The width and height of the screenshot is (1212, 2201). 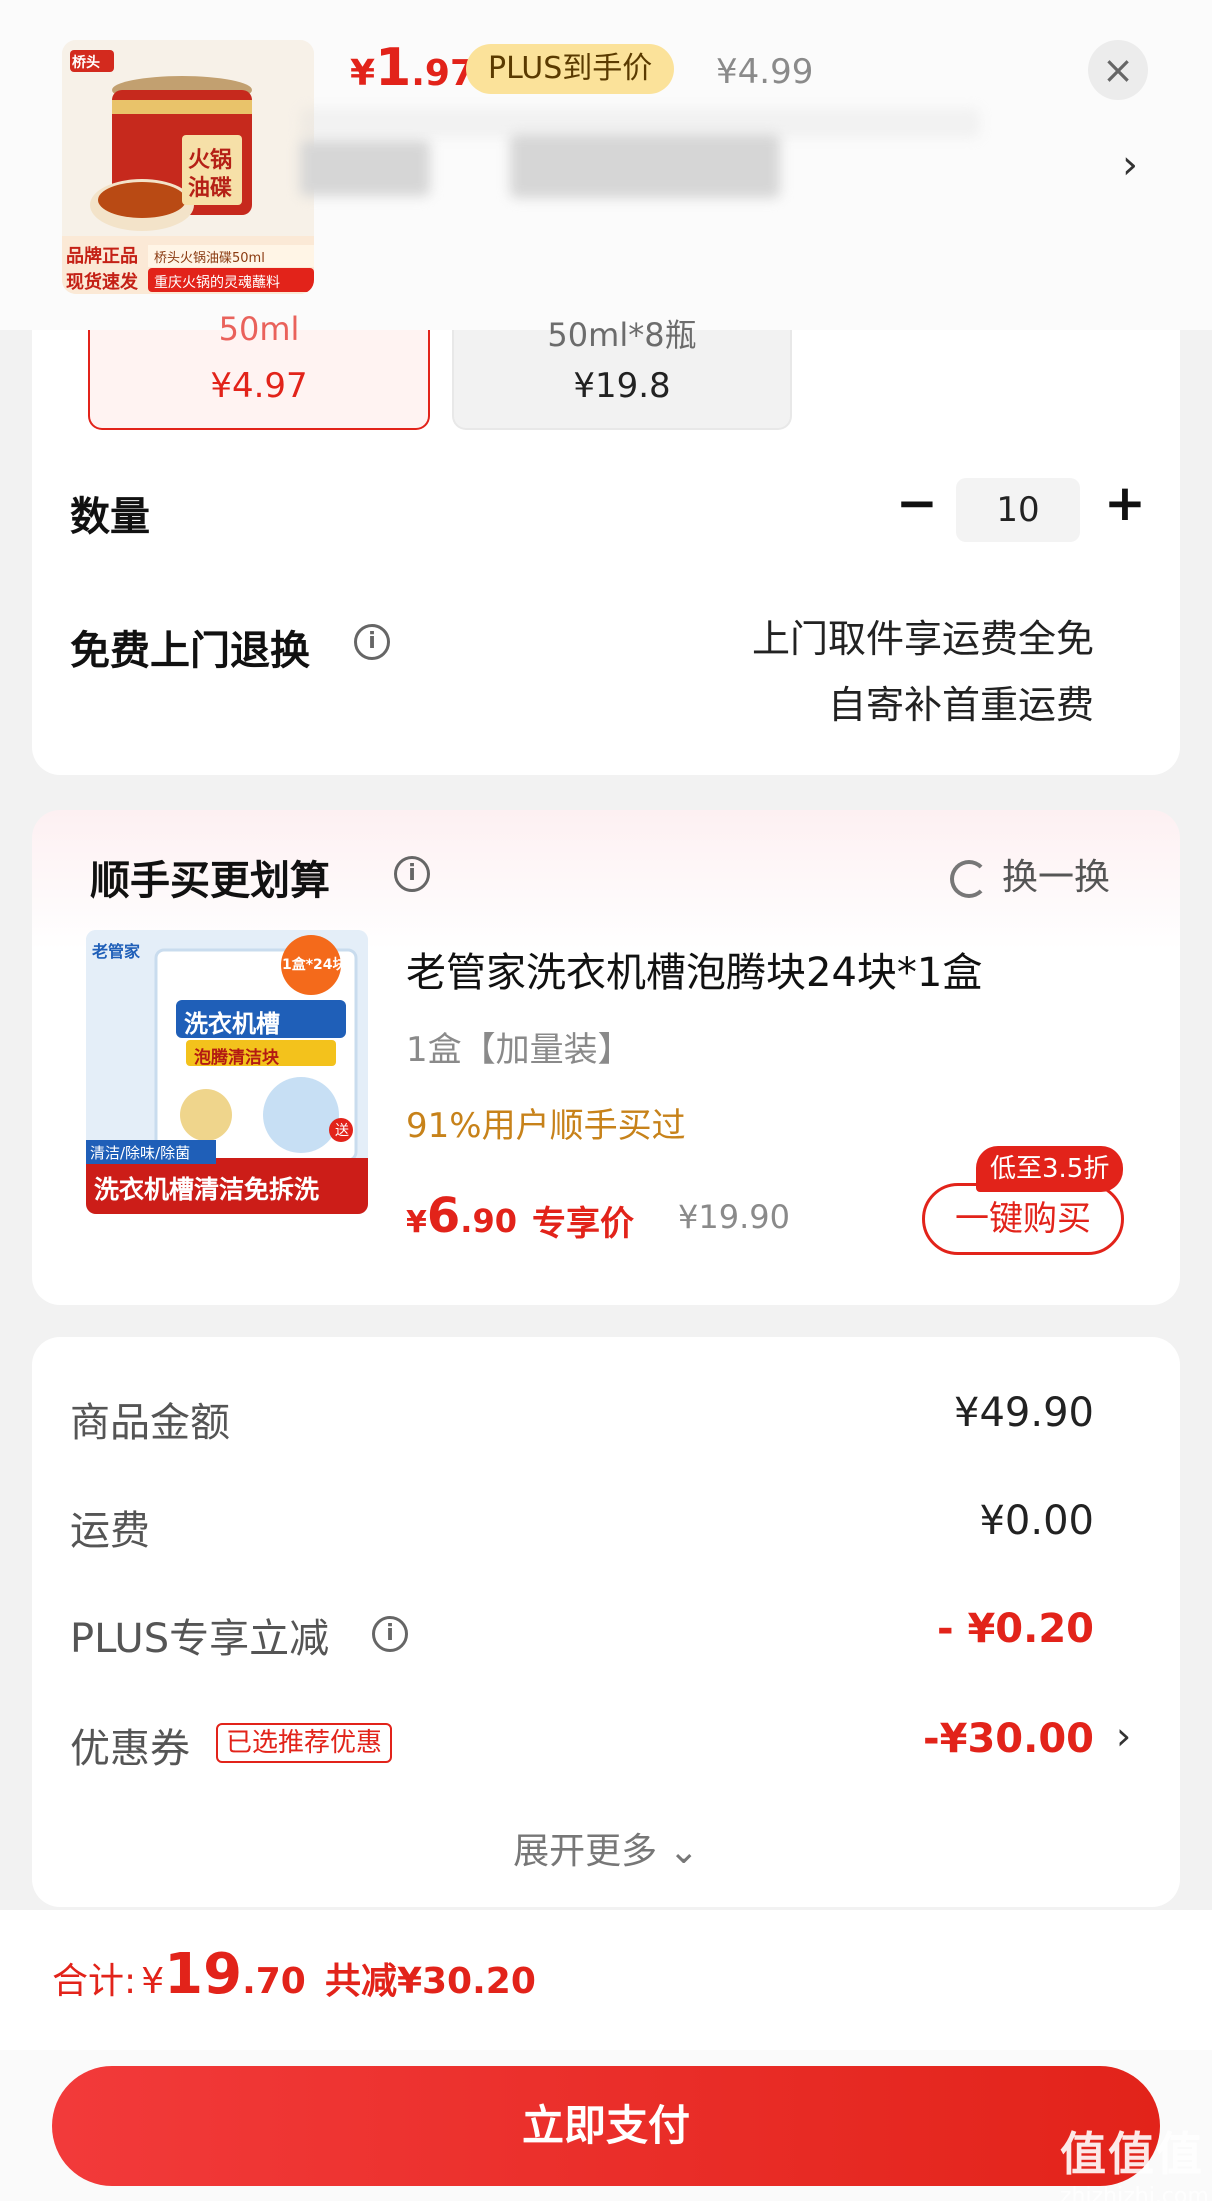 I want to click on spec-price: ¥19.8, so click(x=622, y=386).